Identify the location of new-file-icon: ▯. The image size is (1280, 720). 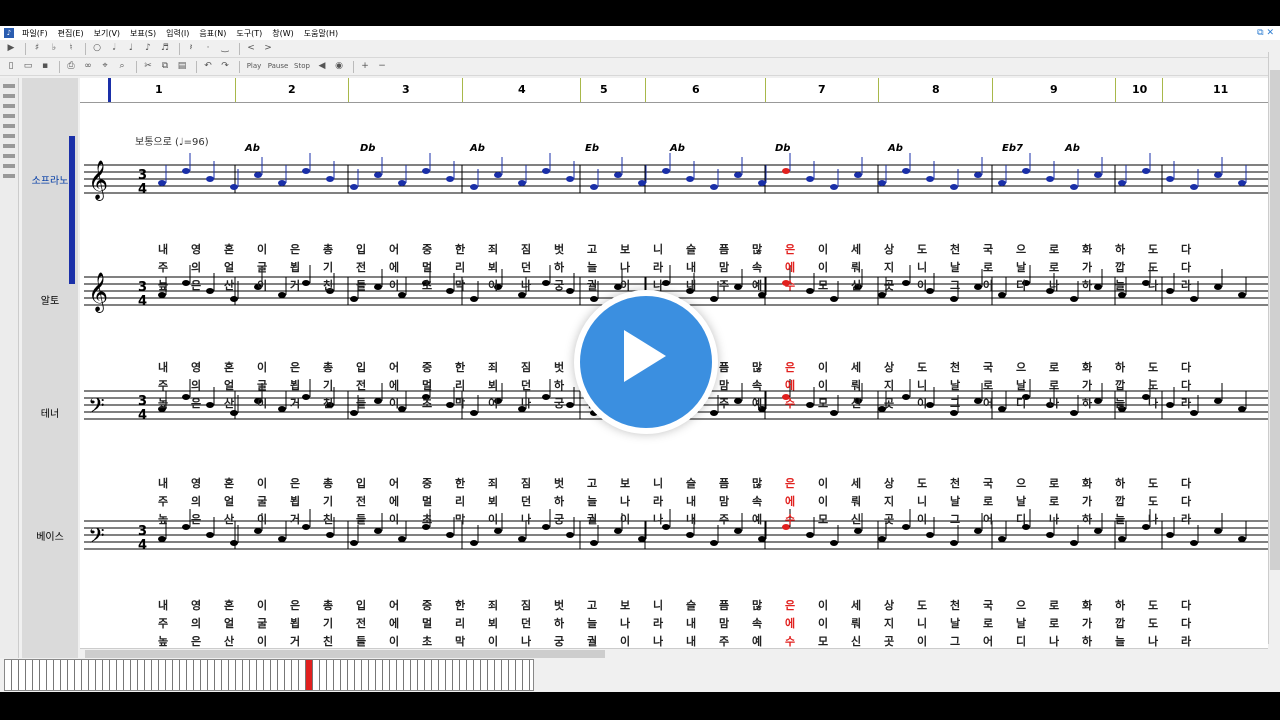
(11, 66).